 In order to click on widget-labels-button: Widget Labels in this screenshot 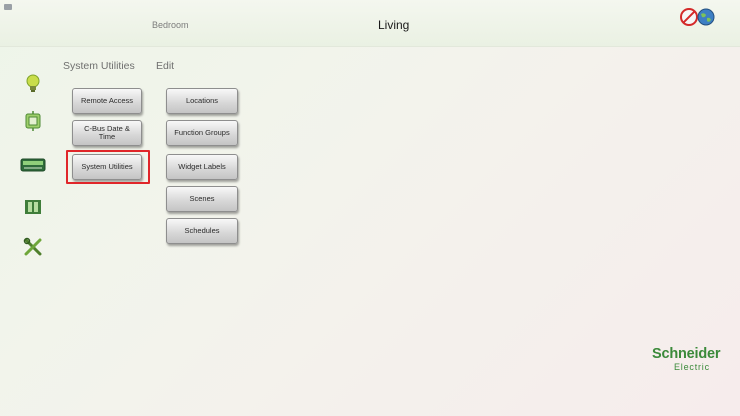, I will do `click(202, 167)`.